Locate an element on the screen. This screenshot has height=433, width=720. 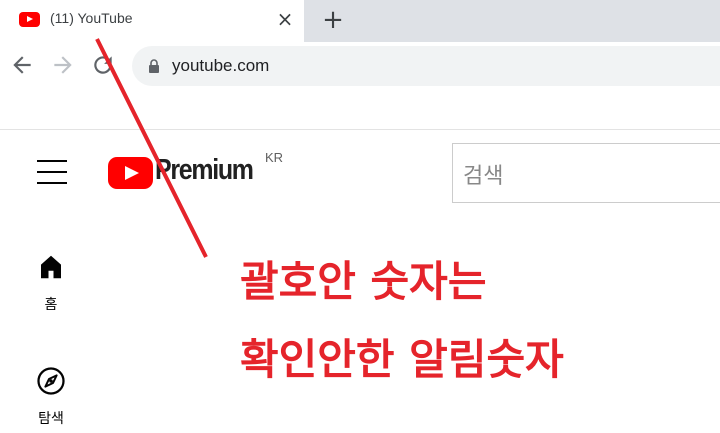
annotation-text-line1: 괄호안 숫자는 is located at coordinates (363, 281).